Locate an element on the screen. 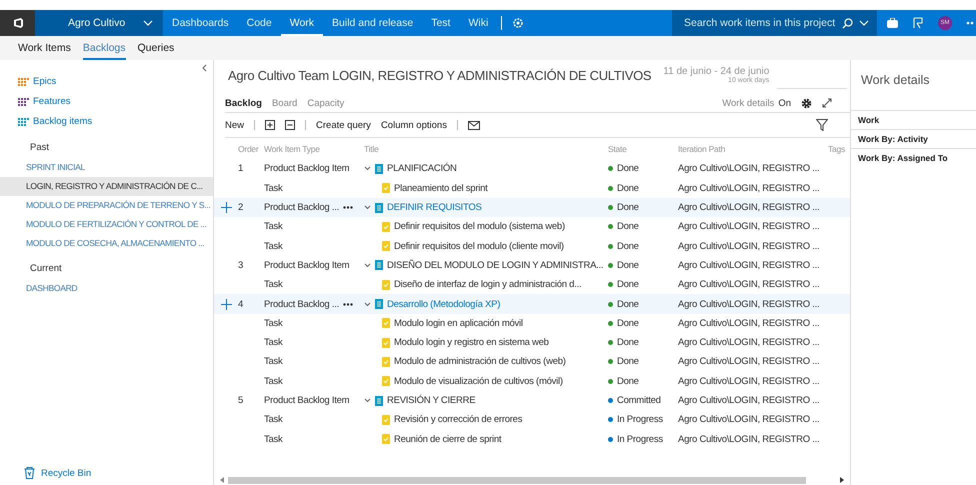  trash-icon is located at coordinates (29, 473).